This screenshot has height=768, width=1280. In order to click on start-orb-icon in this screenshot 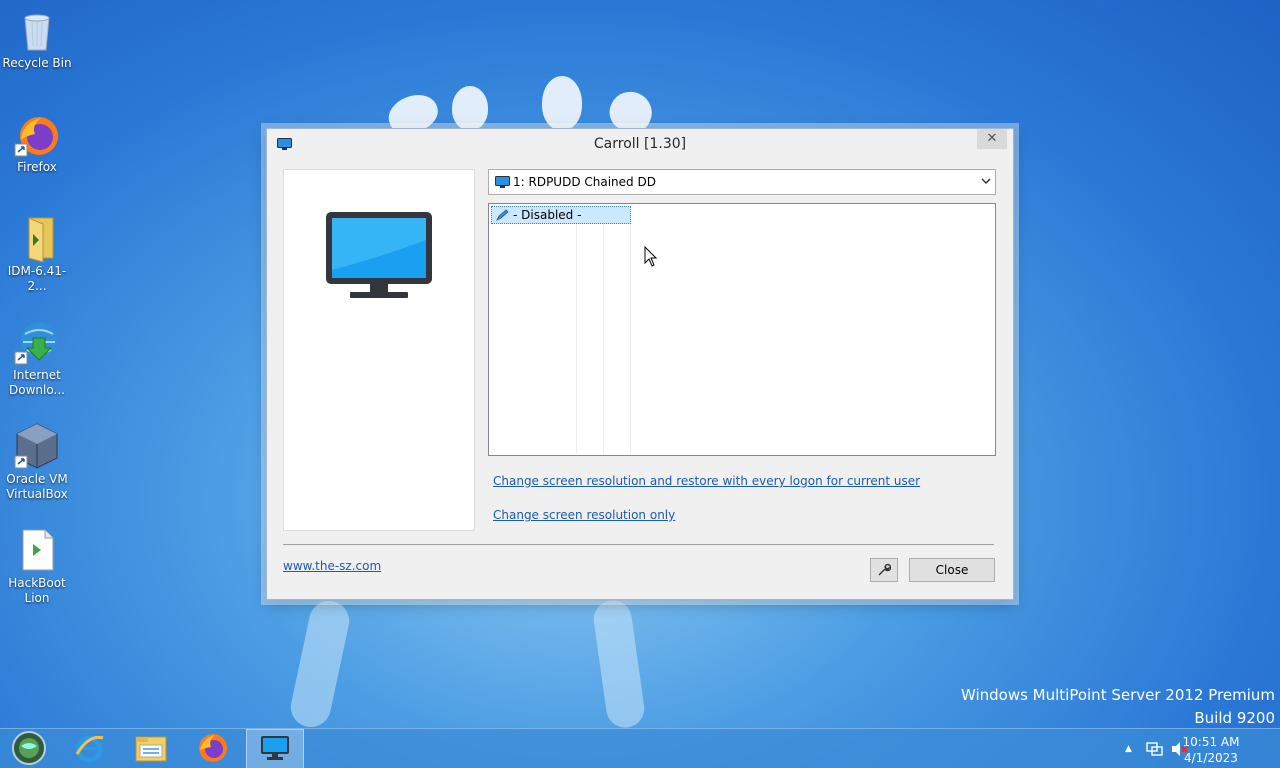, I will do `click(29, 749)`.